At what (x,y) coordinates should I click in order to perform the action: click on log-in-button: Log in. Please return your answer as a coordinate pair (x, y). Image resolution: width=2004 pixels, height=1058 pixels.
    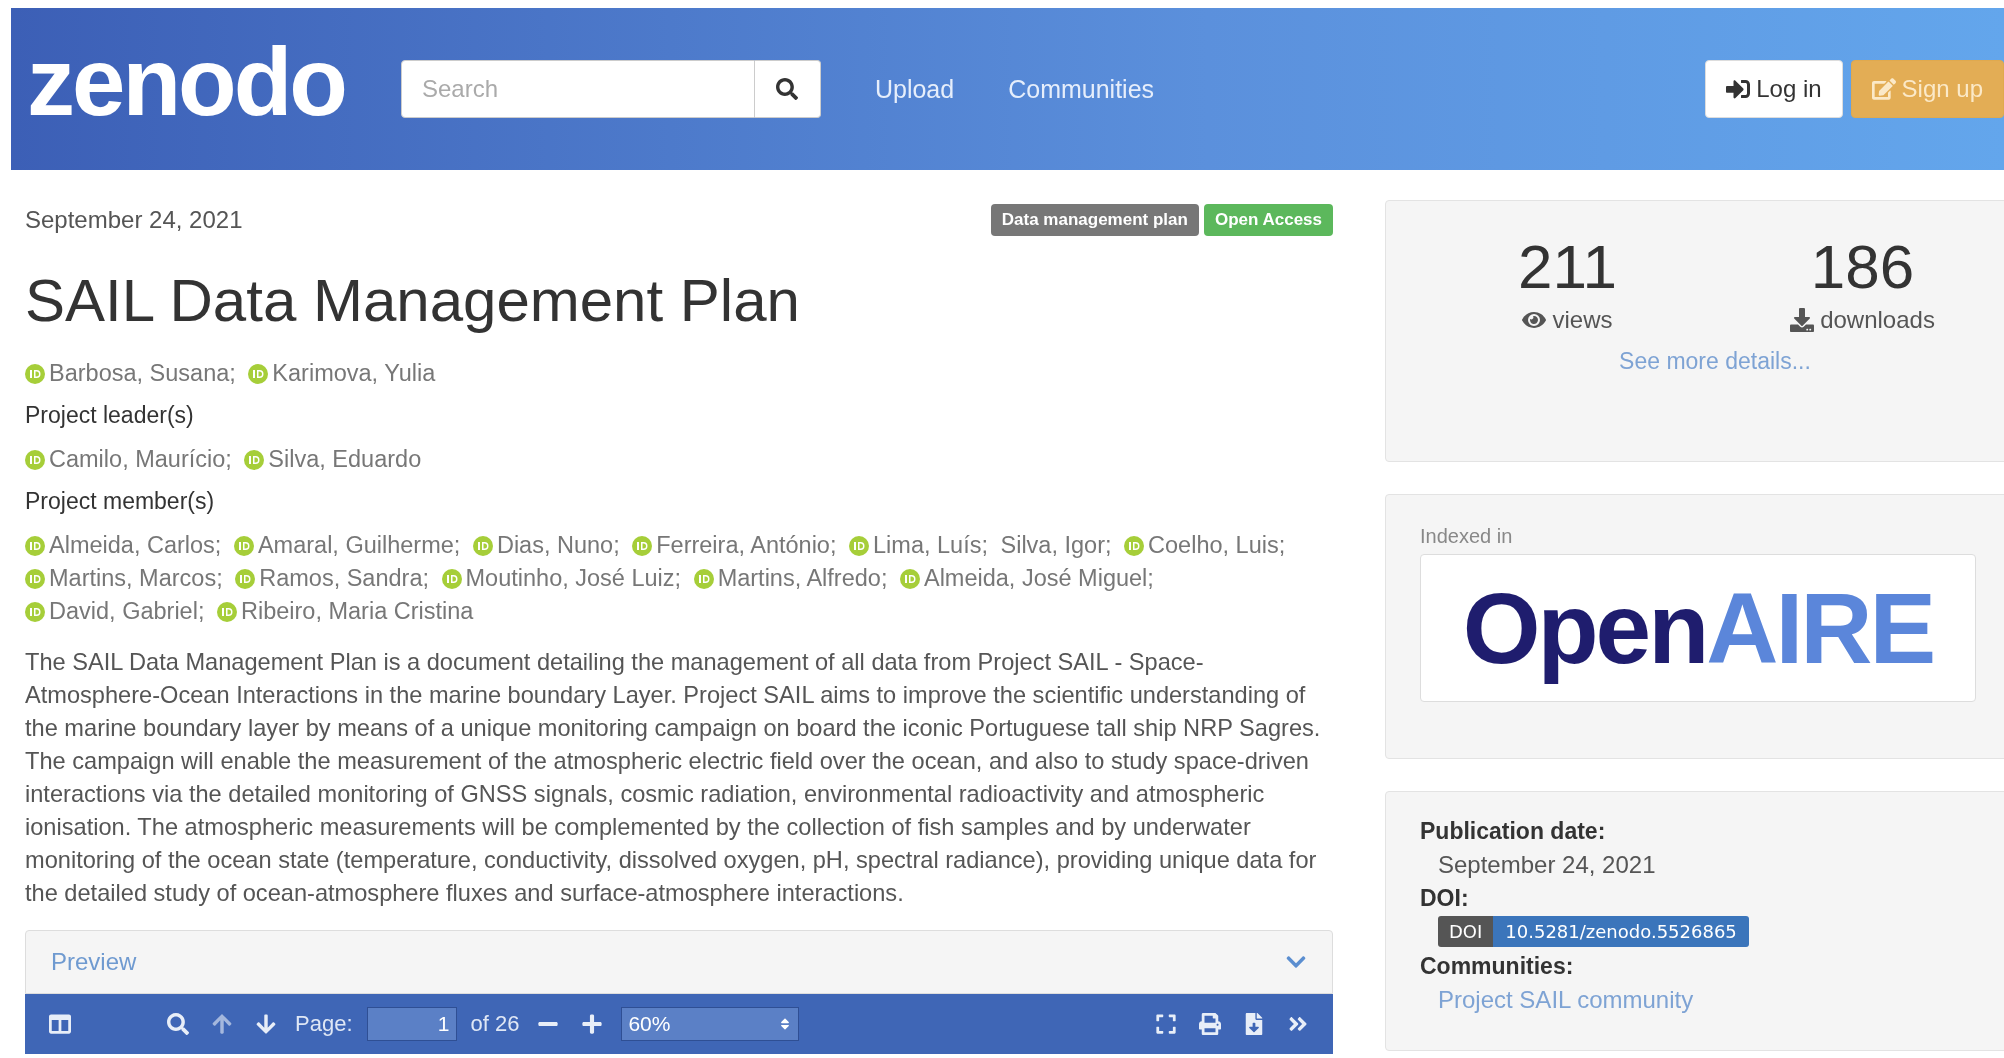
    Looking at the image, I should click on (1774, 89).